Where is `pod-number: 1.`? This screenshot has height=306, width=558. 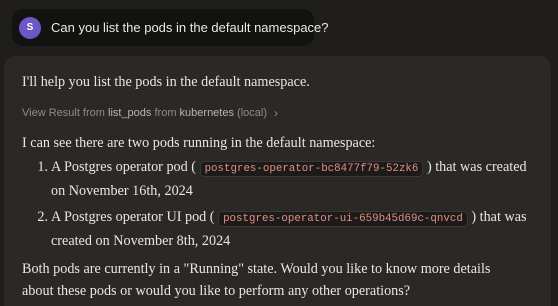 pod-number: 1. is located at coordinates (42, 167).